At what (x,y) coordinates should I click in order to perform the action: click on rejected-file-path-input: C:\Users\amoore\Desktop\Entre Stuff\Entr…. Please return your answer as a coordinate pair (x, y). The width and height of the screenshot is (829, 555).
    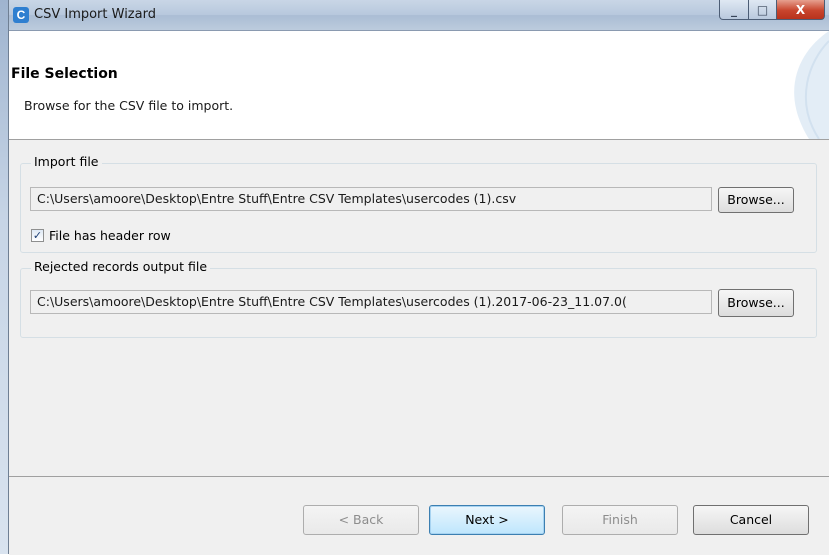
    Looking at the image, I should click on (371, 302).